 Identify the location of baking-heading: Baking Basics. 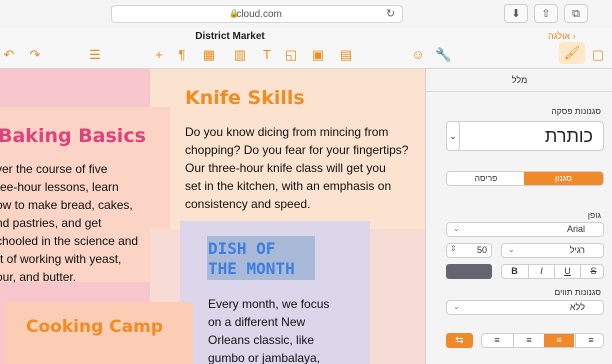
(73, 136).